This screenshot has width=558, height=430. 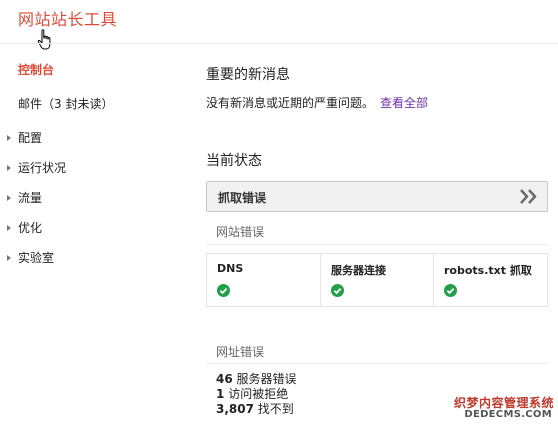 I want to click on sidebar-item-dashboard: 控制台, so click(x=95, y=75).